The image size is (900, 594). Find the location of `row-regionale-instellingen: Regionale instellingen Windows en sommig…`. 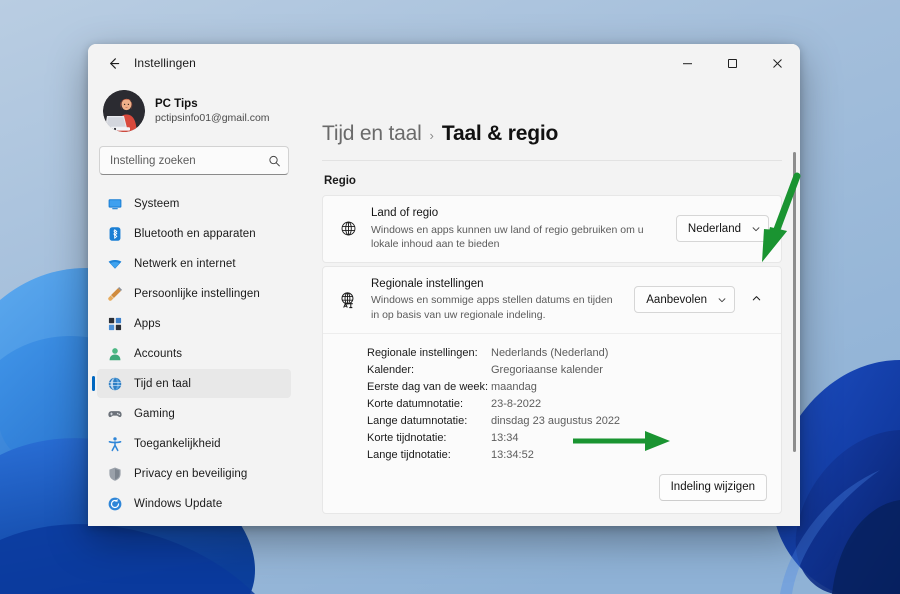

row-regionale-instellingen: Regionale instellingen Windows en sommig… is located at coordinates (552, 300).